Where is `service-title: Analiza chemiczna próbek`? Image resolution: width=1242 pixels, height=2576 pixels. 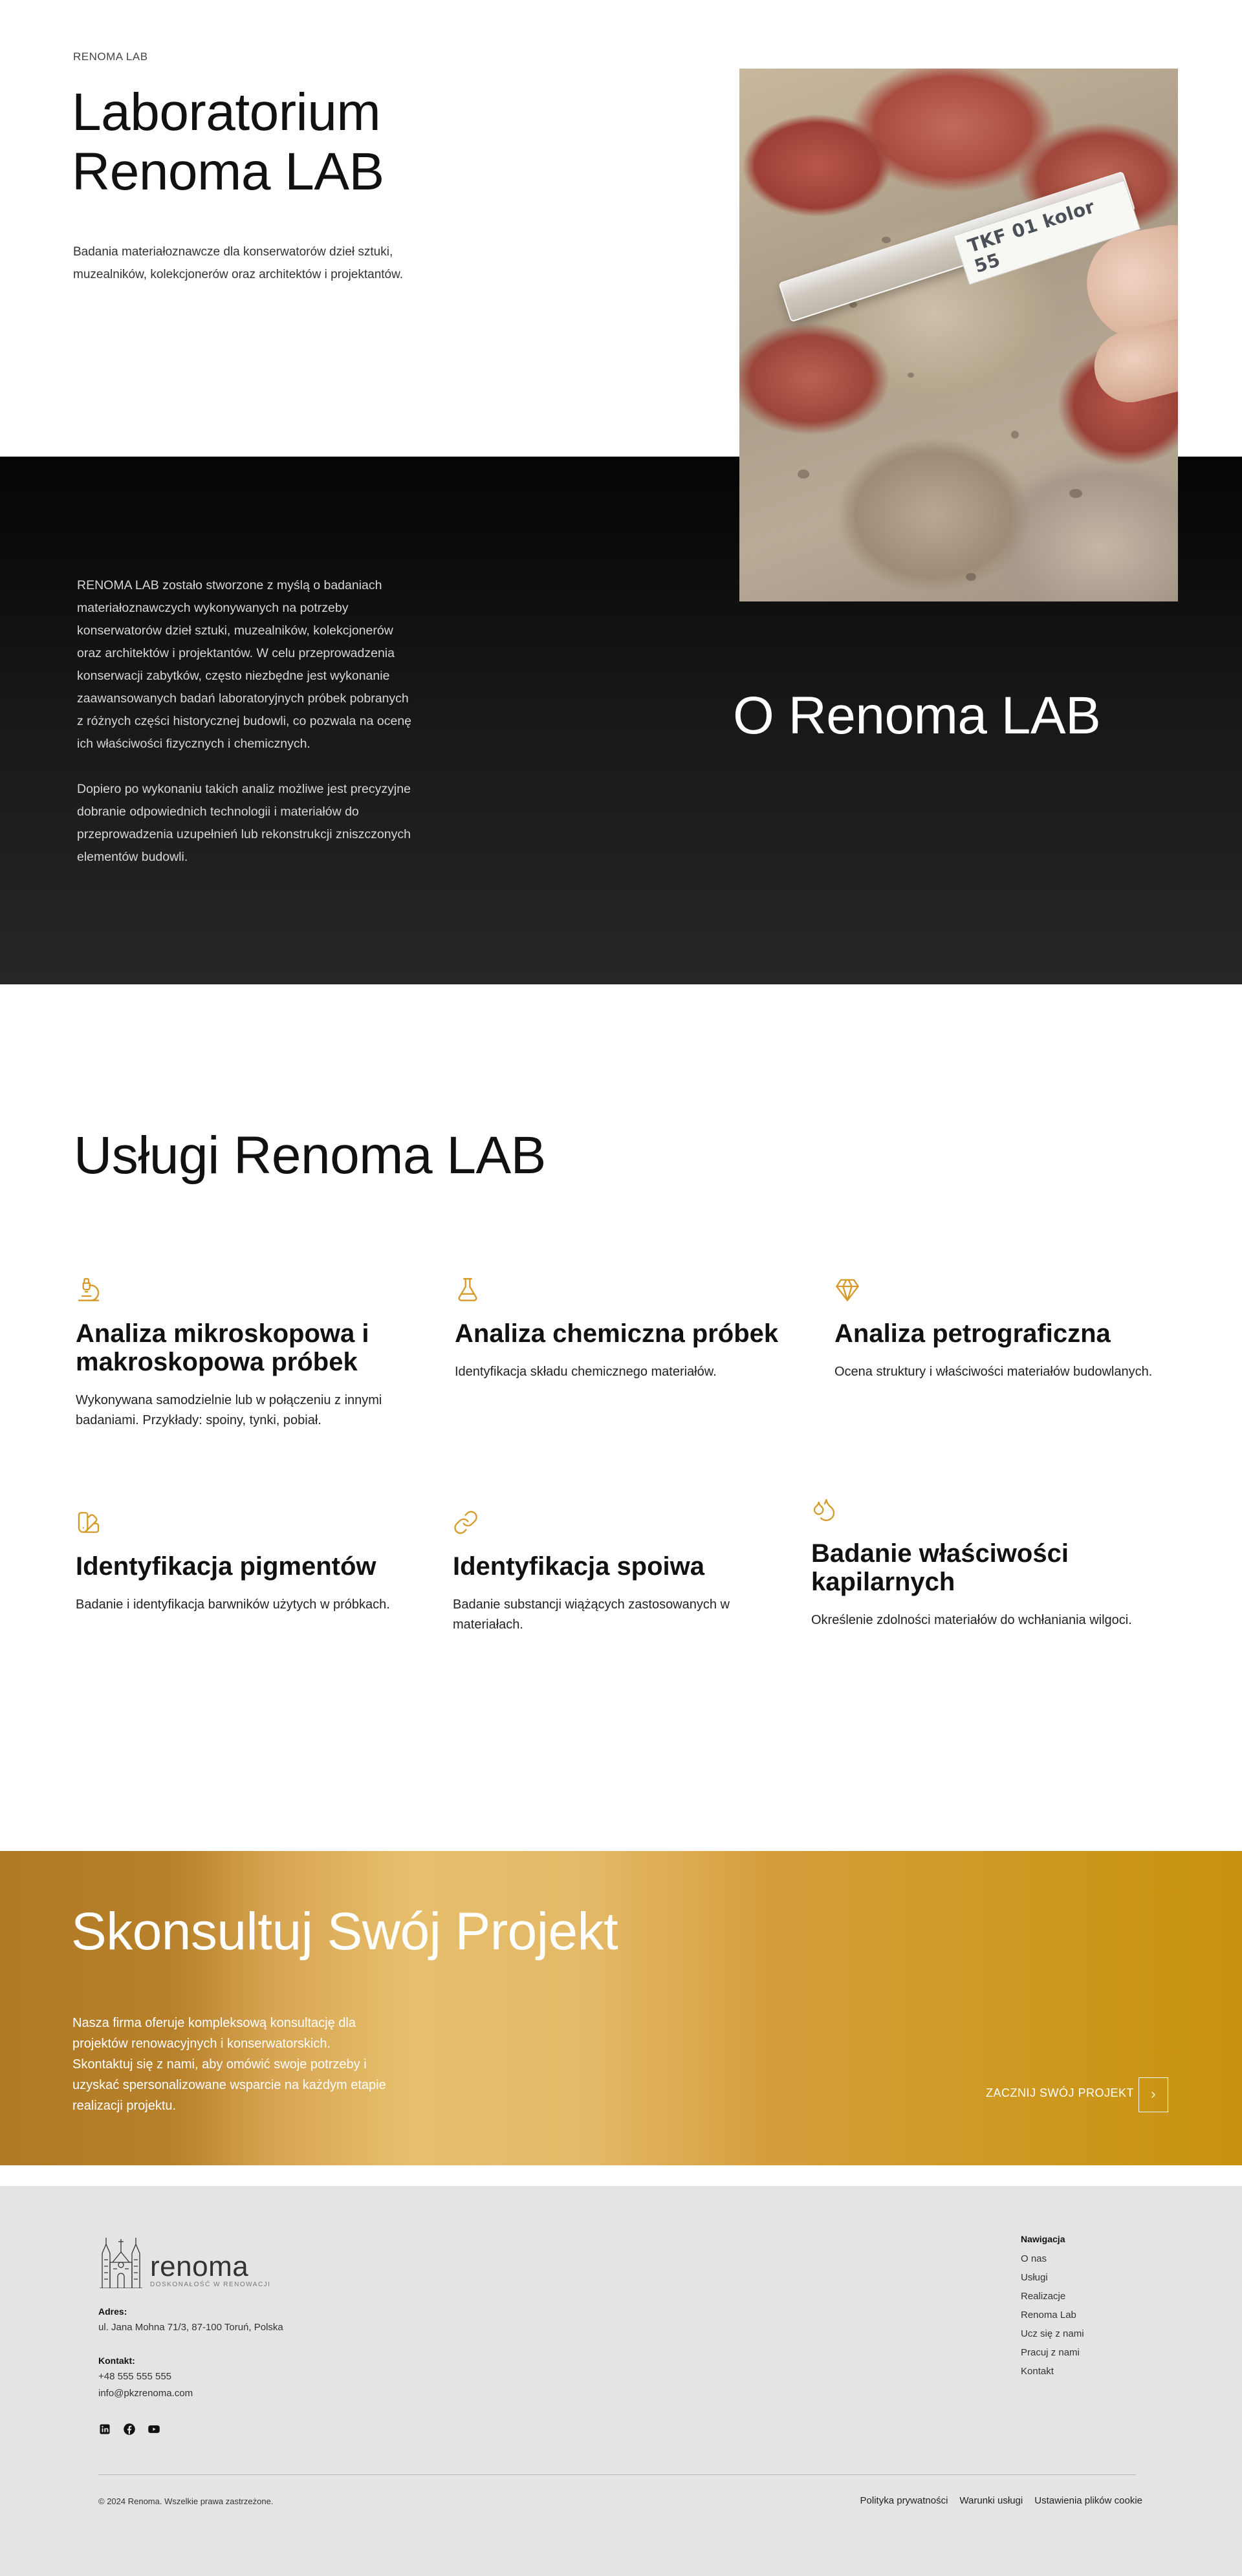
service-title: Analiza chemiczna próbek is located at coordinates (617, 1333).